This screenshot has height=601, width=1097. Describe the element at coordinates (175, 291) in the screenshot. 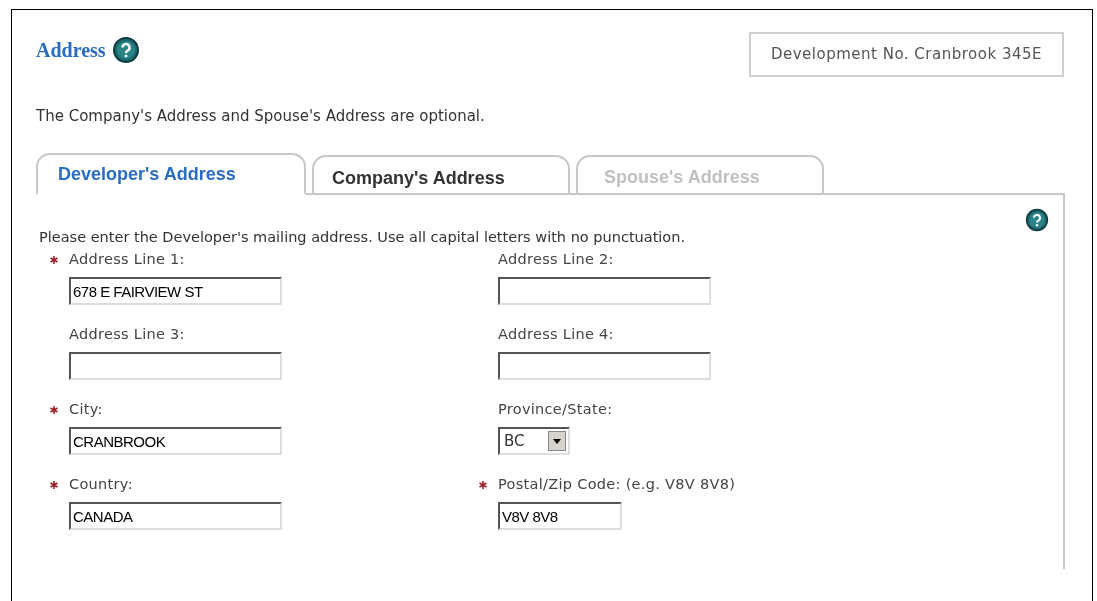

I see `input-field: 678 E FAIRVIEW ST` at that location.